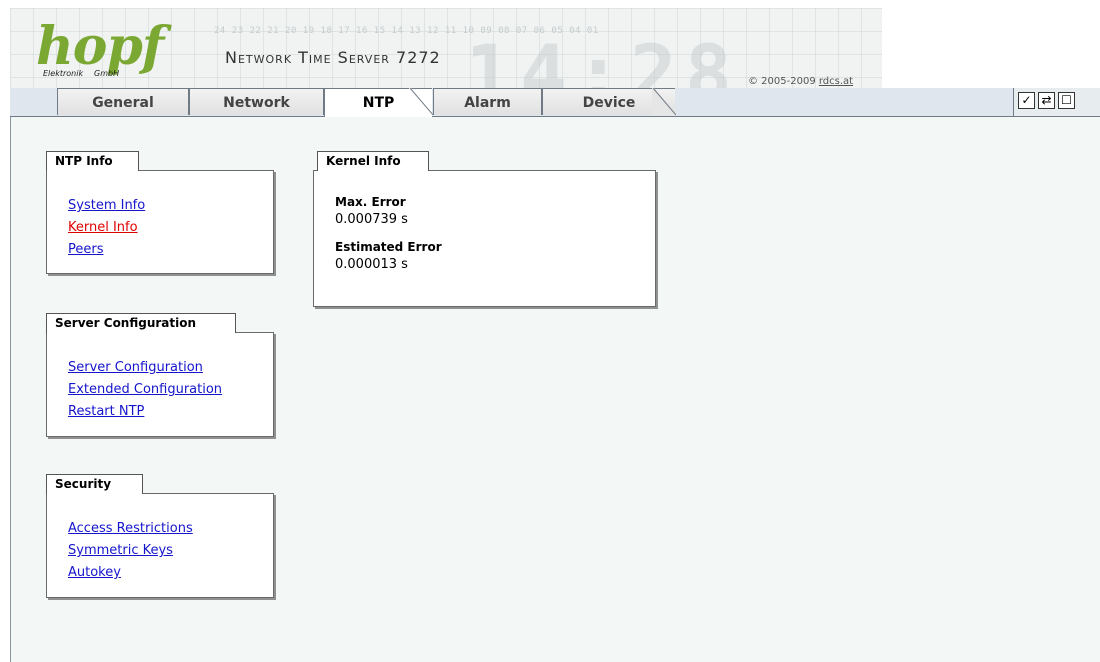 The height and width of the screenshot is (662, 1100). I want to click on toolbar-icons: ✓ ⇄ ☐, so click(1056, 102).